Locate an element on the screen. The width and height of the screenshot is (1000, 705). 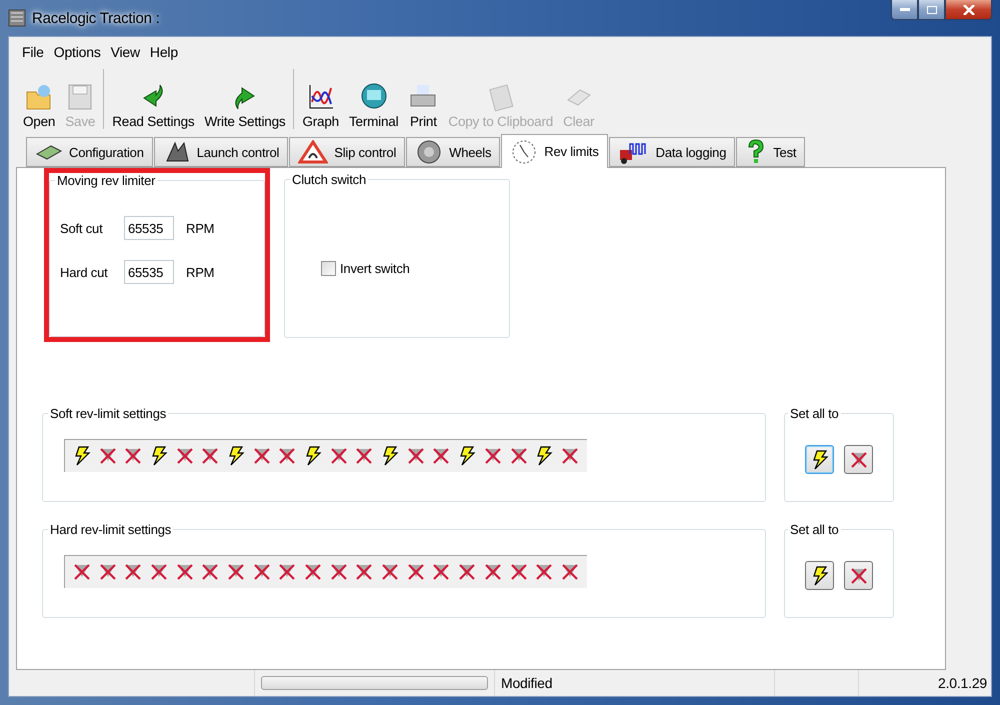
window-title: Racelogic Traction : is located at coordinates (96, 18).